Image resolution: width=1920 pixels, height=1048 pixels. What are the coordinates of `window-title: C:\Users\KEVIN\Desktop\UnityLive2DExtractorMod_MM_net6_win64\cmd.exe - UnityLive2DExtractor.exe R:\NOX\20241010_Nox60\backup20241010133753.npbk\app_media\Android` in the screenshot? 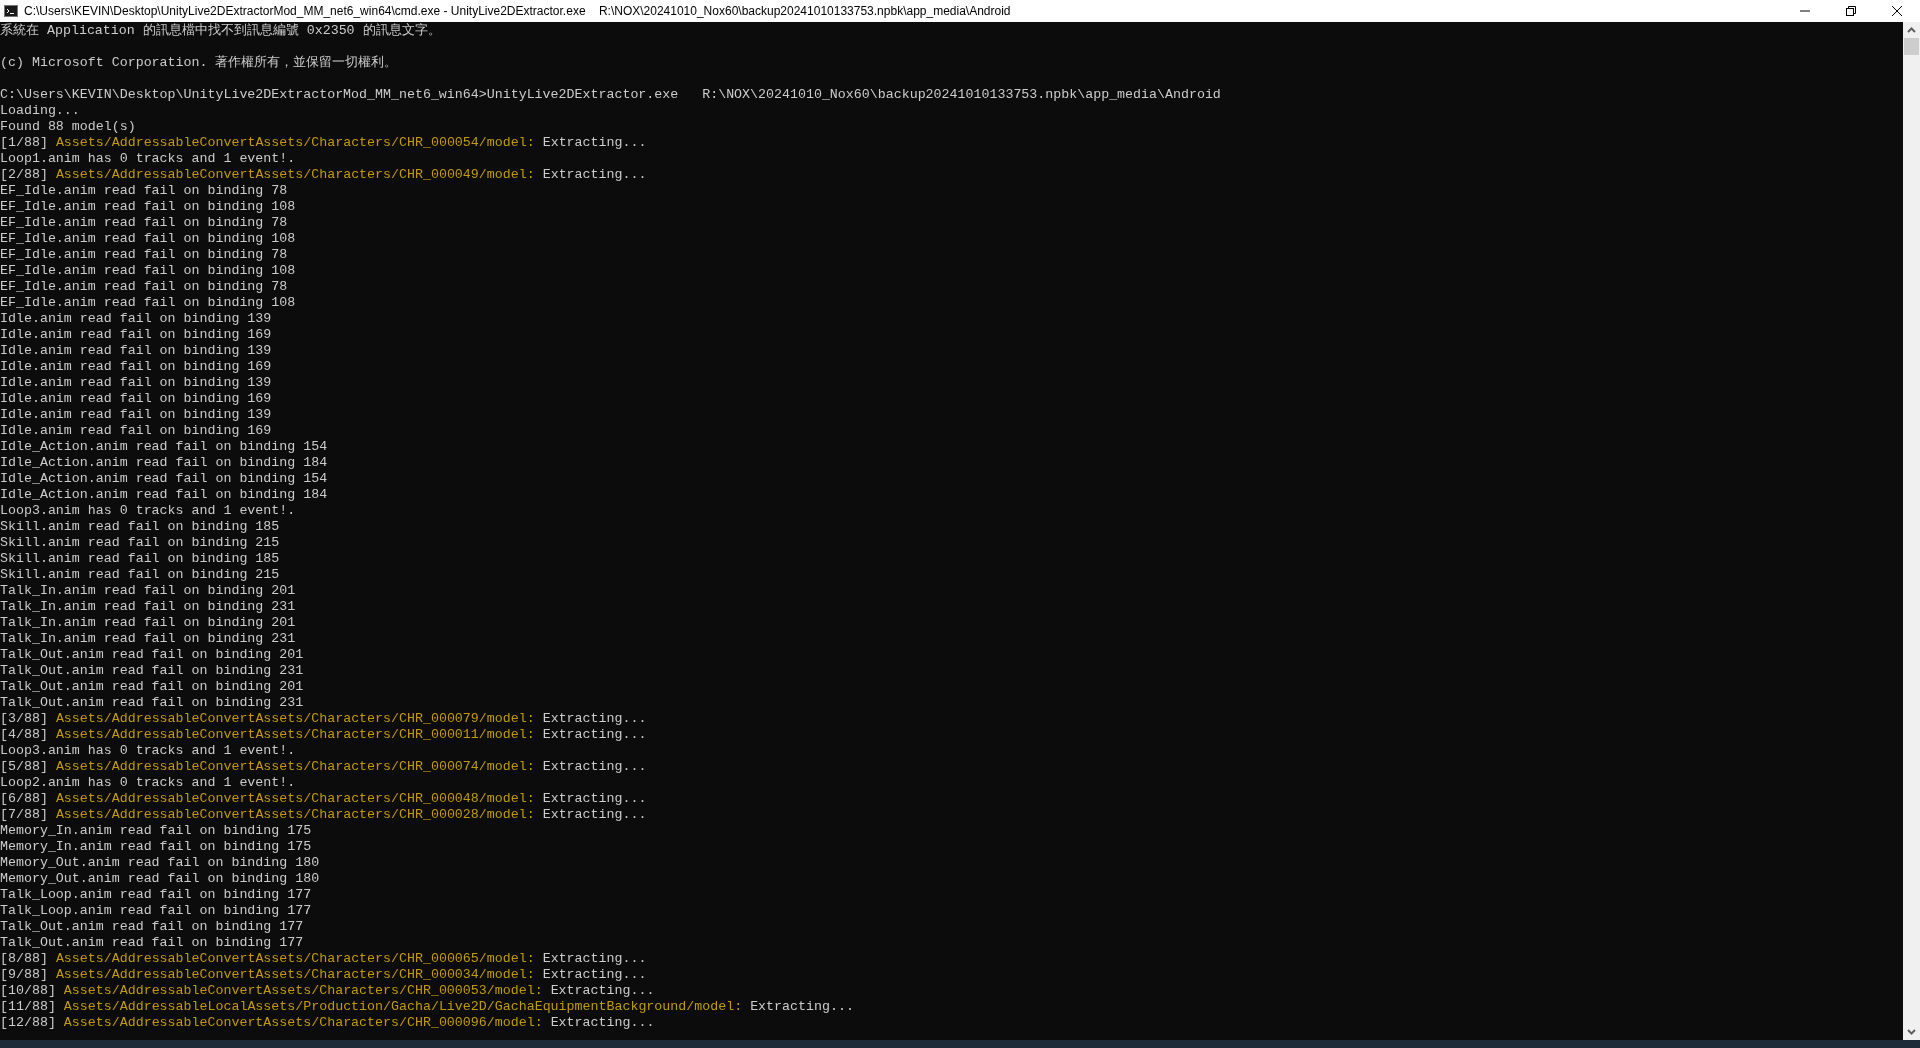 It's located at (517, 11).